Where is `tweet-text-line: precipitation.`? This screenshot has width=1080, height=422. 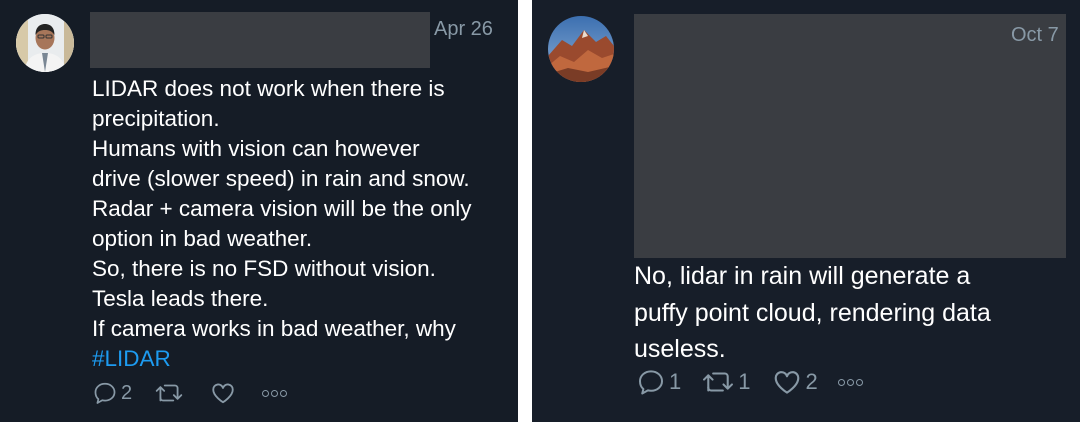 tweet-text-line: precipitation. is located at coordinates (156, 118).